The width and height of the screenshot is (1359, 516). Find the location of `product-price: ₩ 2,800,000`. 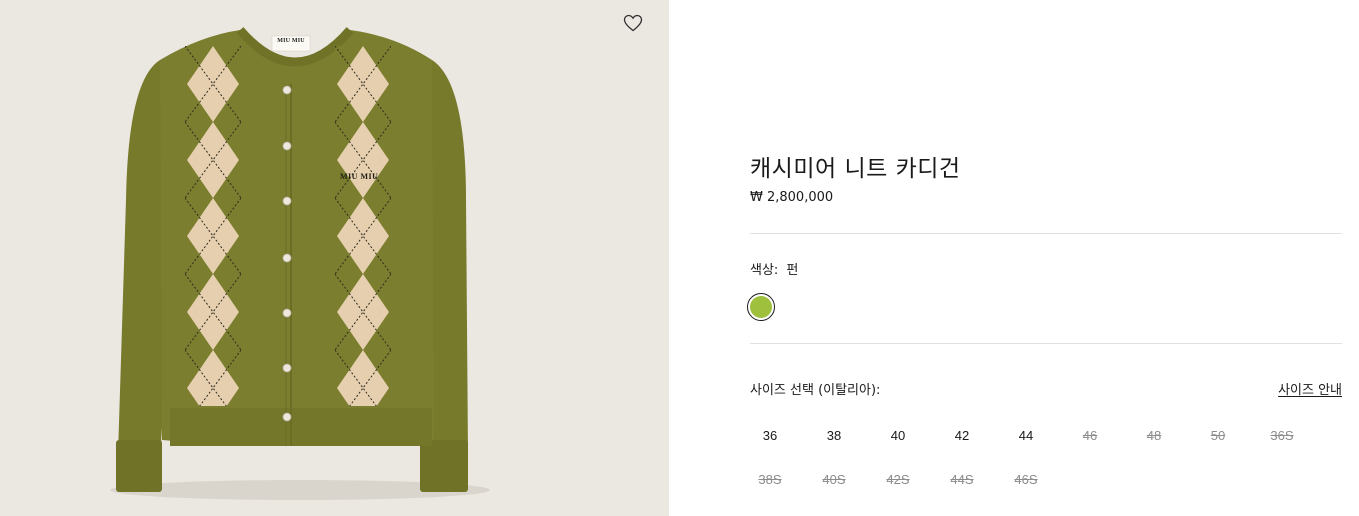

product-price: ₩ 2,800,000 is located at coordinates (792, 197).